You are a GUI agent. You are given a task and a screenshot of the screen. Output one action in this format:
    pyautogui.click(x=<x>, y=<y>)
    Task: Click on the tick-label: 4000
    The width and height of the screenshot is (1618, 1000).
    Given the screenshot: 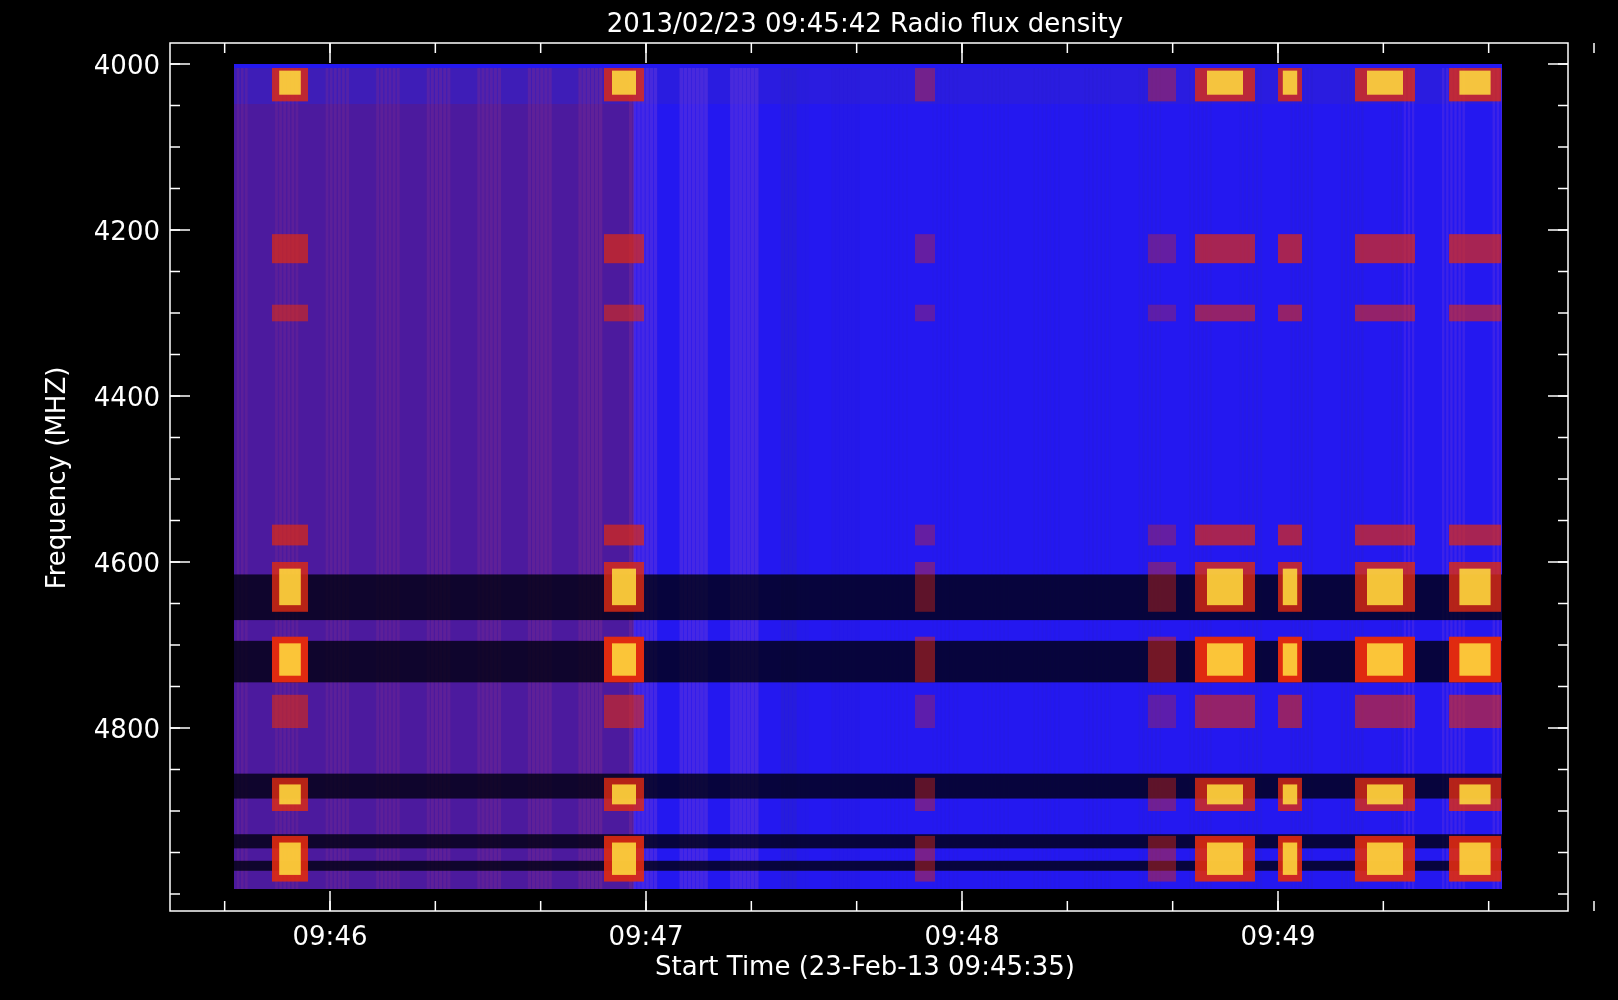 What is the action you would take?
    pyautogui.click(x=126, y=65)
    